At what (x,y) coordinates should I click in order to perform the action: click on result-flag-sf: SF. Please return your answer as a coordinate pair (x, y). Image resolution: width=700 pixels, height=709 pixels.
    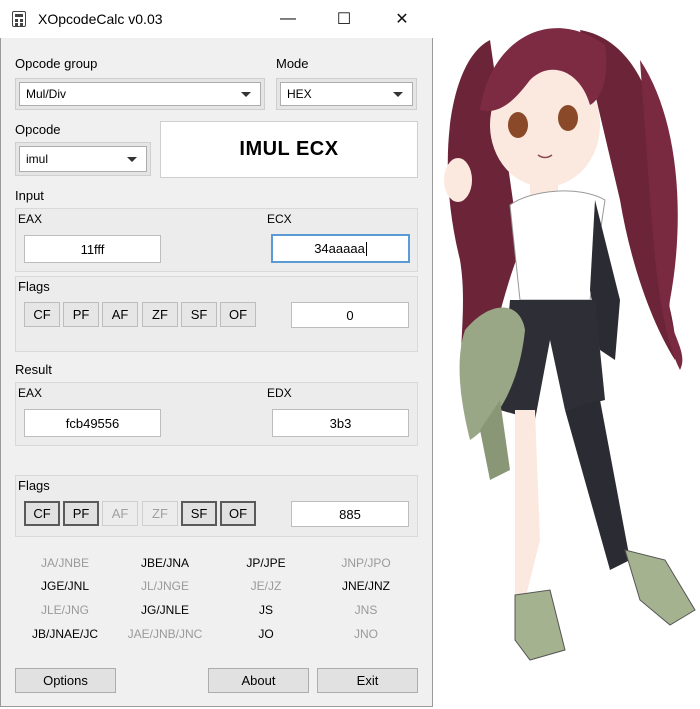
    Looking at the image, I should click on (199, 513).